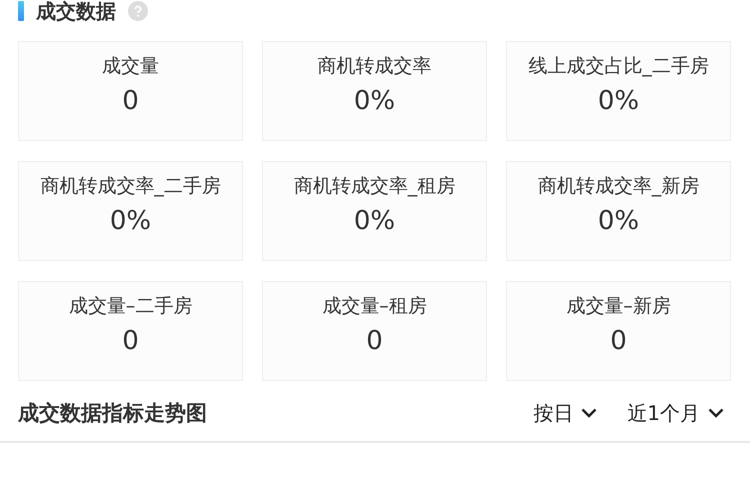 The width and height of the screenshot is (750, 500). I want to click on help-icon, so click(138, 11).